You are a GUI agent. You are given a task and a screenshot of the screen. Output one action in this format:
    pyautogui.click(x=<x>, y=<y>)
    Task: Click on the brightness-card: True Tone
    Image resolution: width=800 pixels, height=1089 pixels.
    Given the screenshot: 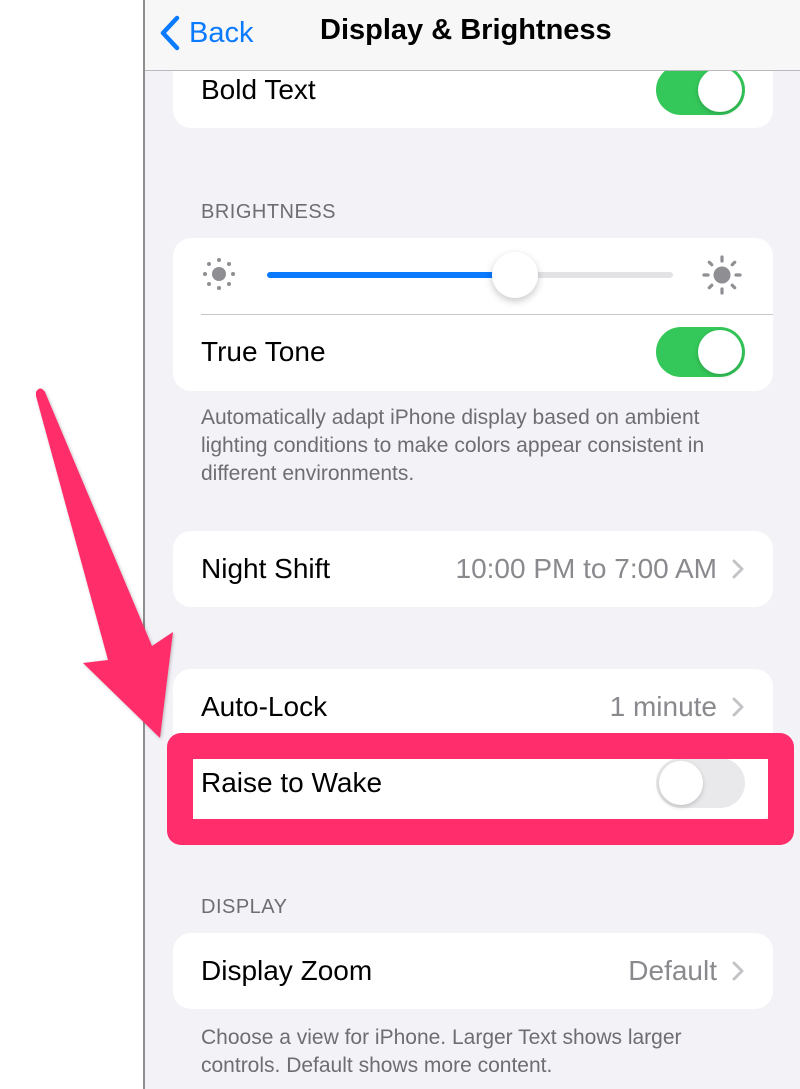 What is the action you would take?
    pyautogui.click(x=473, y=314)
    